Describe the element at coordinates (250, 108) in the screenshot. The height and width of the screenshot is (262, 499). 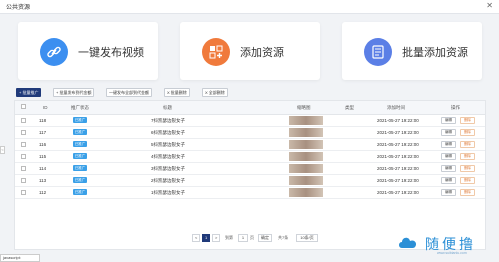
I see `table-header: ID 推广状态 标题 缩略图 类型 添加时间 操作` at that location.